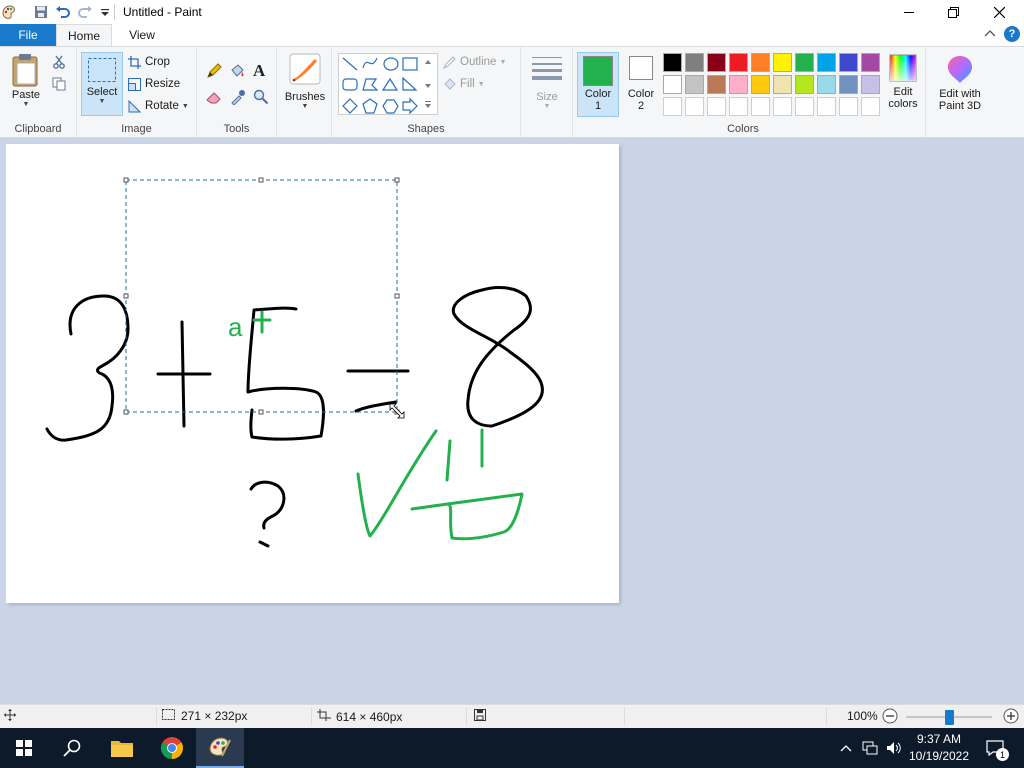 The height and width of the screenshot is (768, 1024). I want to click on paint-app-icon, so click(9, 12).